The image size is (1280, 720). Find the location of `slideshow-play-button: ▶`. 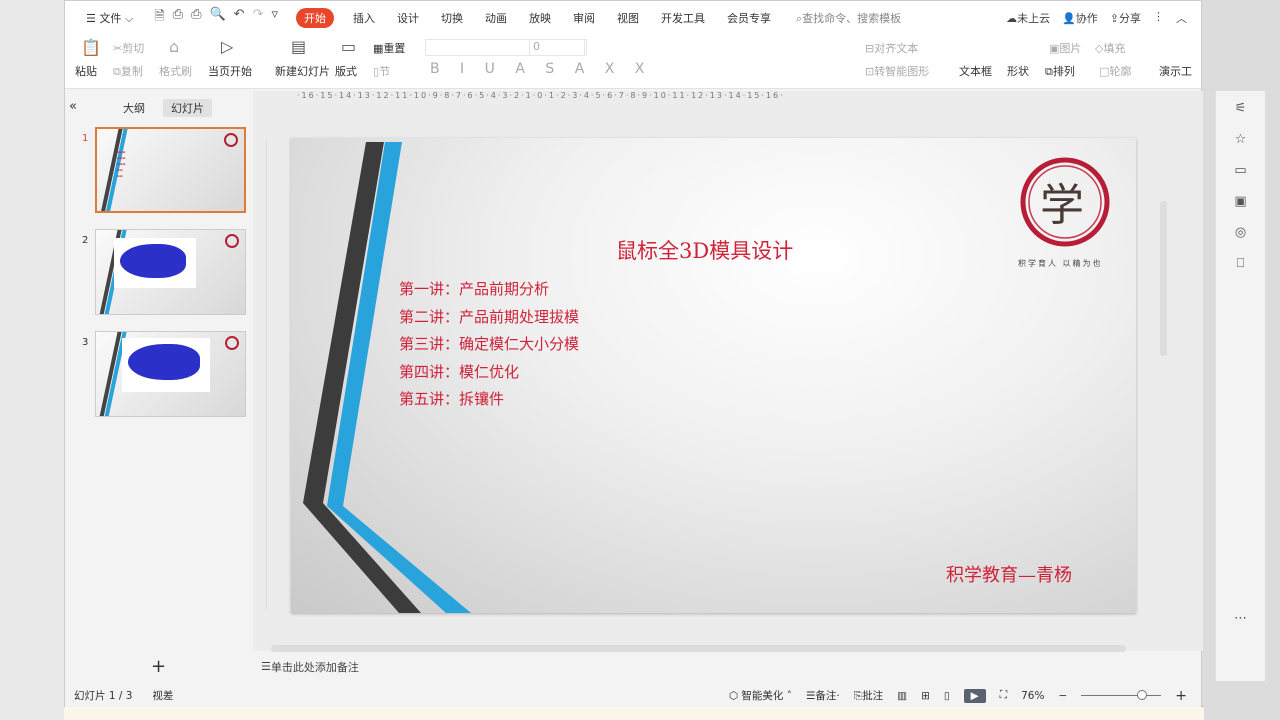

slideshow-play-button: ▶ is located at coordinates (974, 695).